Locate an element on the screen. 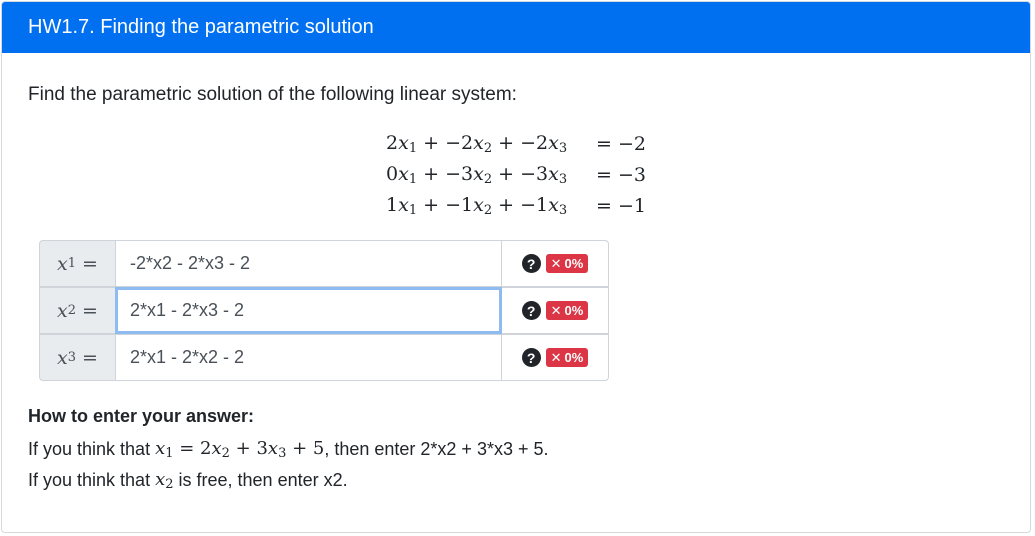  answer-group: x1 =?✕0%x2 =?✕0%x3 =?✕0% is located at coordinates (324, 310).